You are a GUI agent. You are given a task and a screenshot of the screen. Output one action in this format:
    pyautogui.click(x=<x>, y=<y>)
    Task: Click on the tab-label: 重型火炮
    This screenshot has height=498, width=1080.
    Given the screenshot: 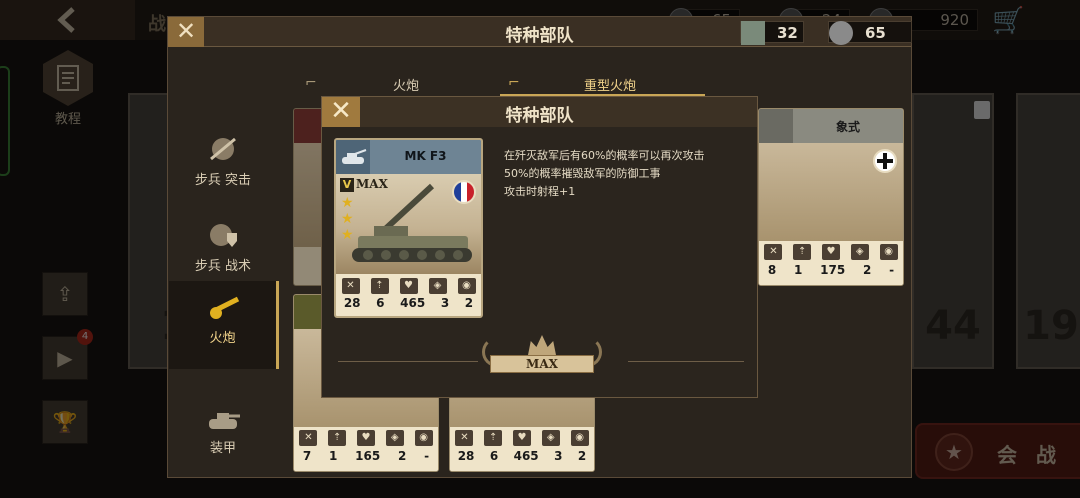 What is the action you would take?
    pyautogui.click(x=610, y=86)
    